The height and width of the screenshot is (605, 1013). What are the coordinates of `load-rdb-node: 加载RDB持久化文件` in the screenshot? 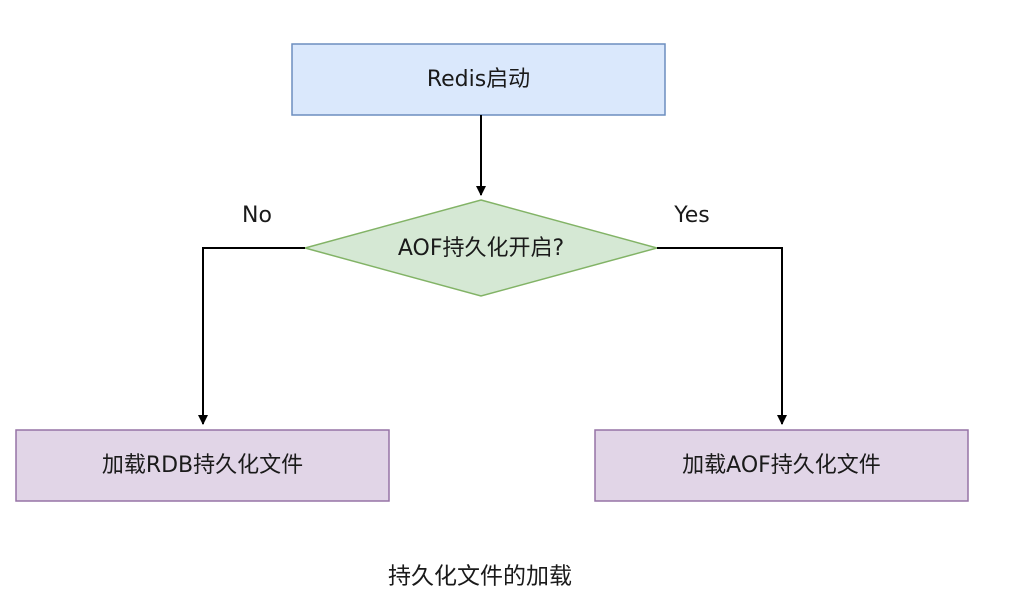 It's located at (202, 465).